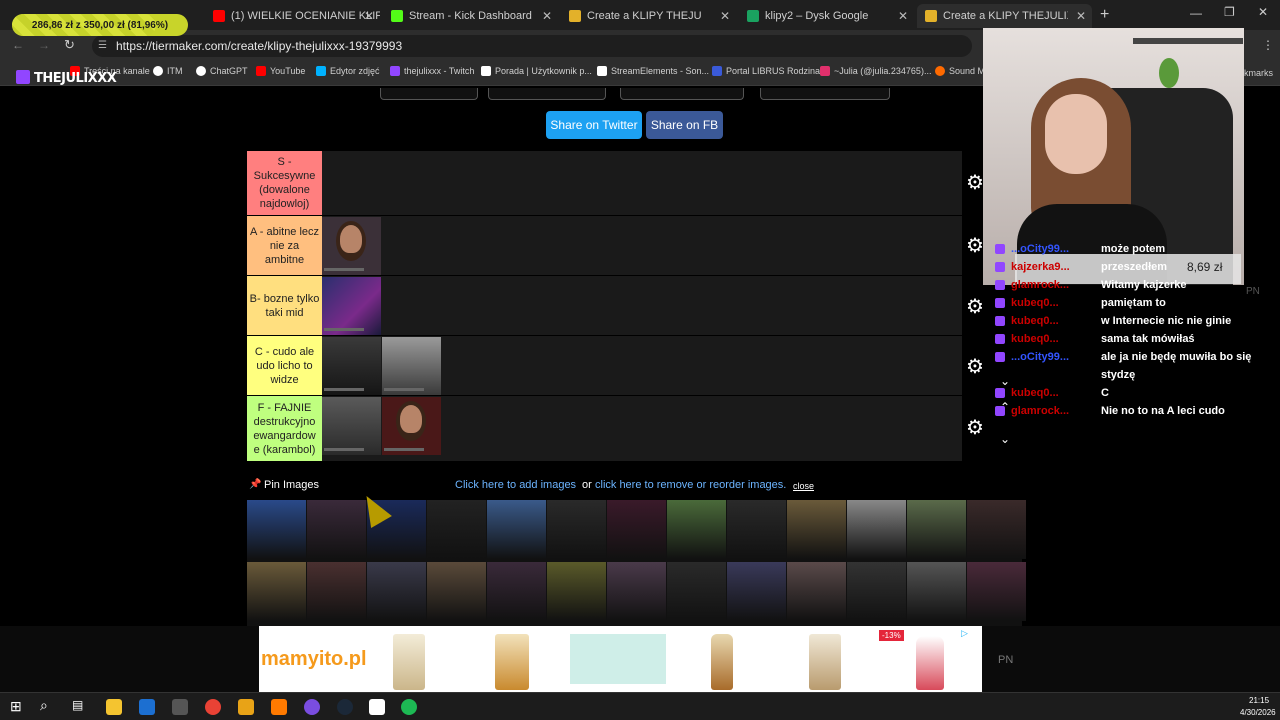  What do you see at coordinates (348, 71) in the screenshot?
I see `bookmark-item: Edytor zdjęć` at bounding box center [348, 71].